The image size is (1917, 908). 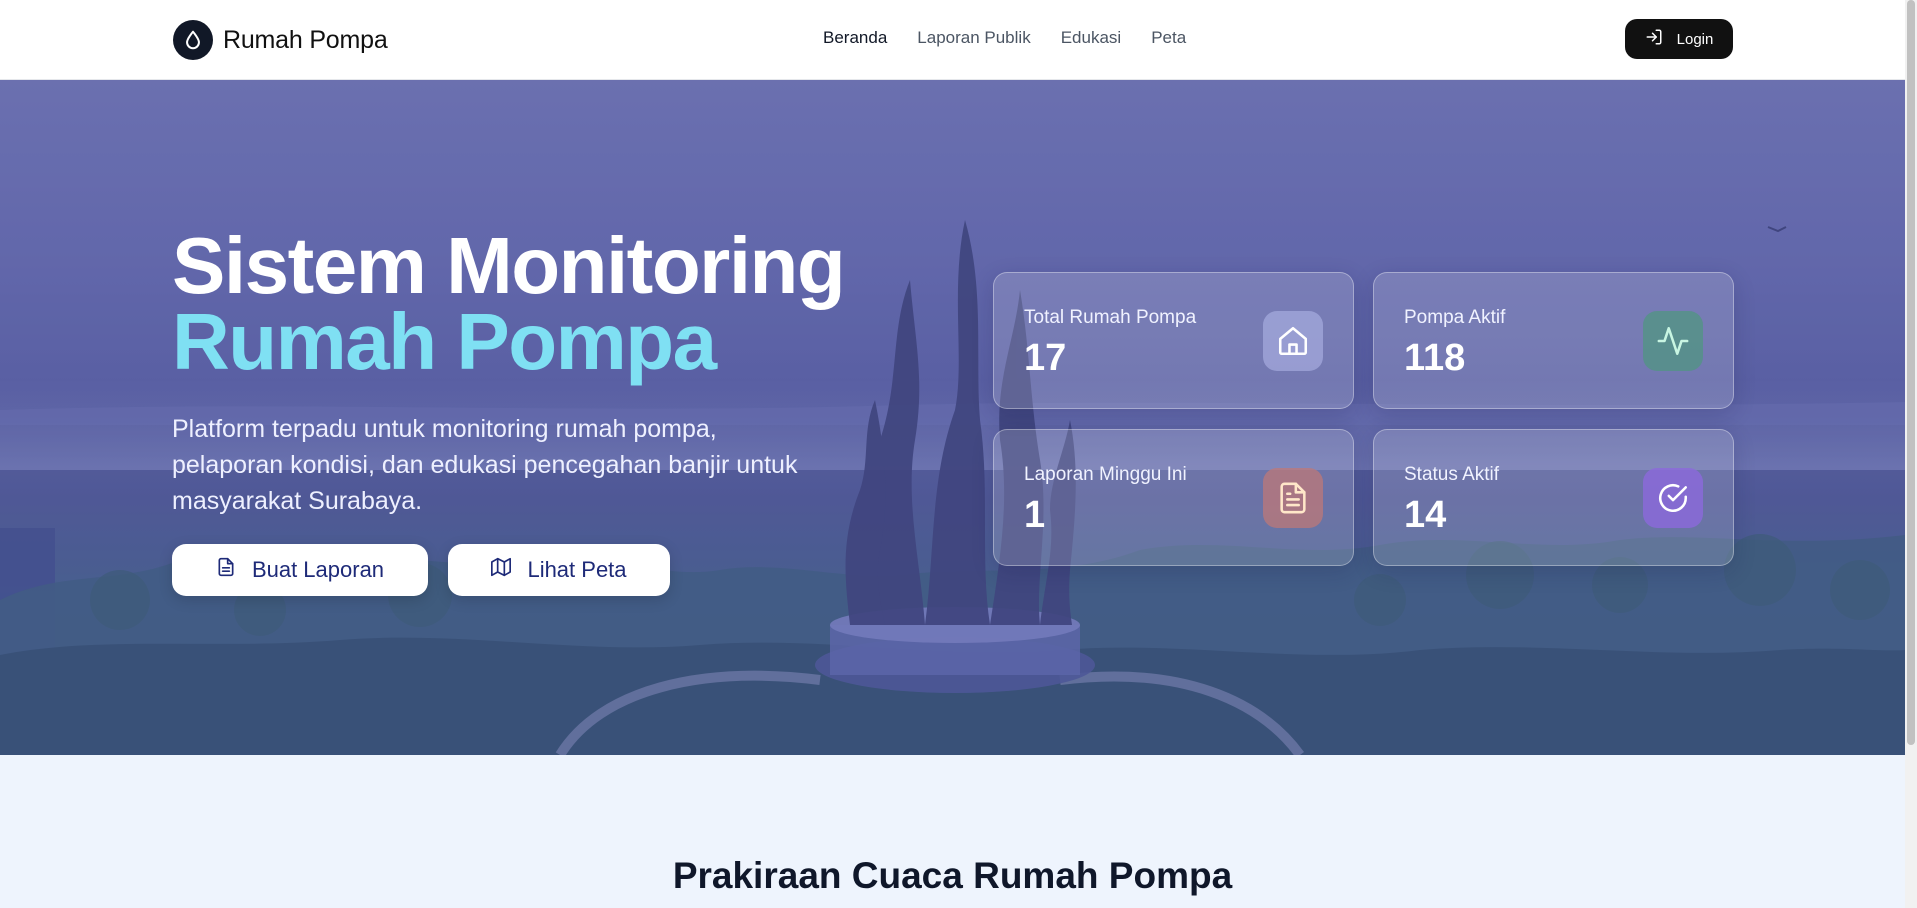 What do you see at coordinates (226, 570) in the screenshot?
I see `document-icon` at bounding box center [226, 570].